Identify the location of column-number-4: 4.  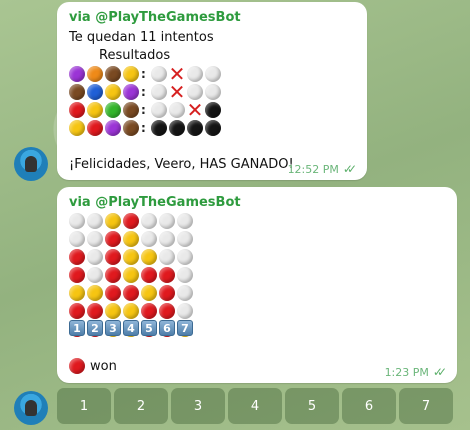
(131, 328).